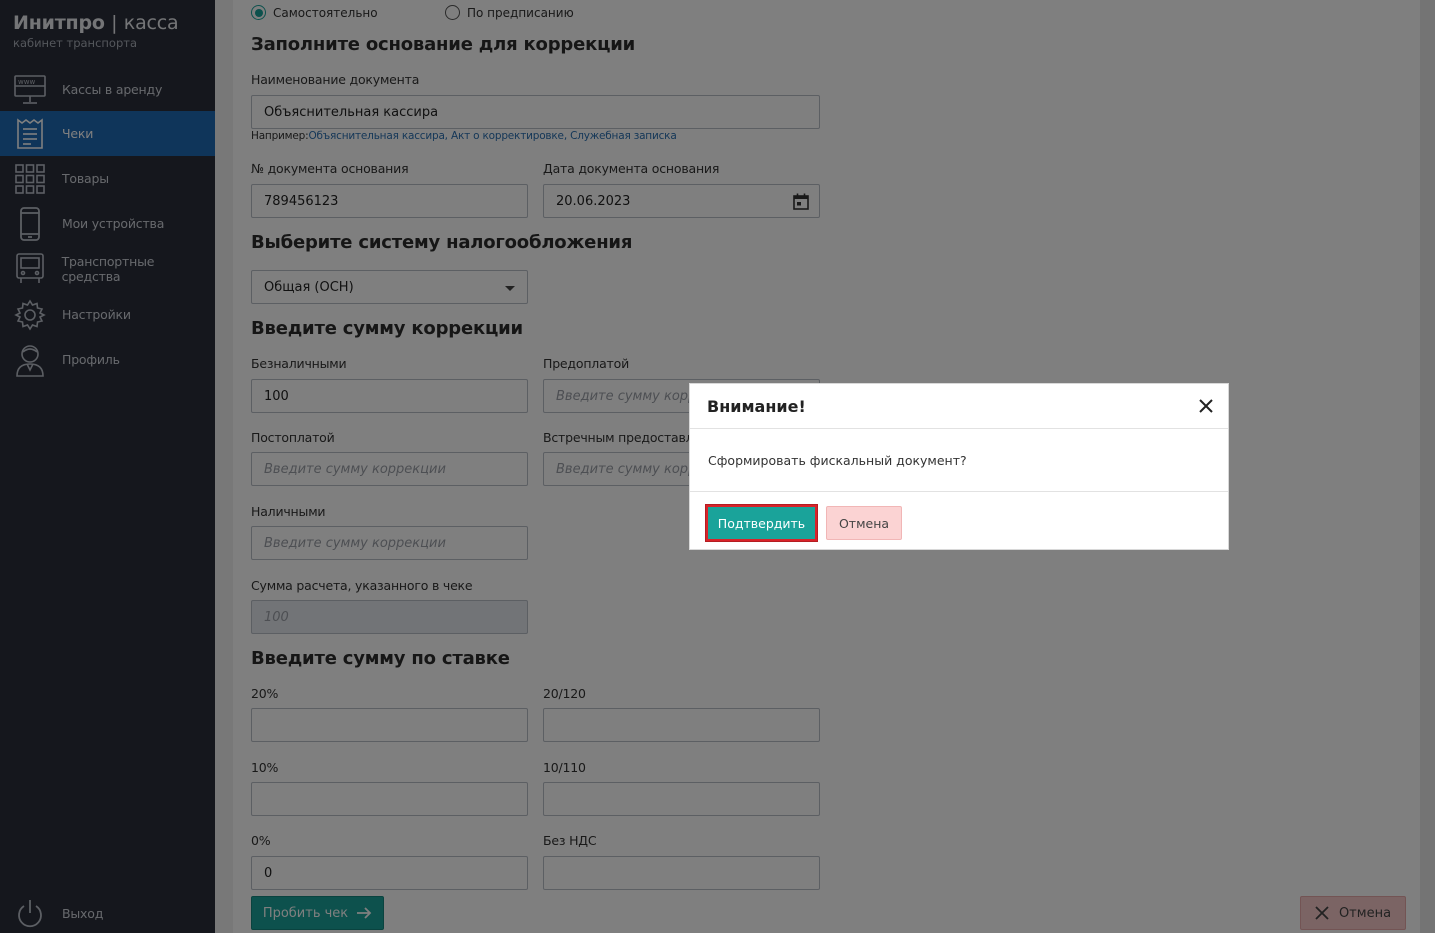 This screenshot has height=933, width=1435. Describe the element at coordinates (761, 523) in the screenshot. I see `confirm-button: Подтвердить` at that location.